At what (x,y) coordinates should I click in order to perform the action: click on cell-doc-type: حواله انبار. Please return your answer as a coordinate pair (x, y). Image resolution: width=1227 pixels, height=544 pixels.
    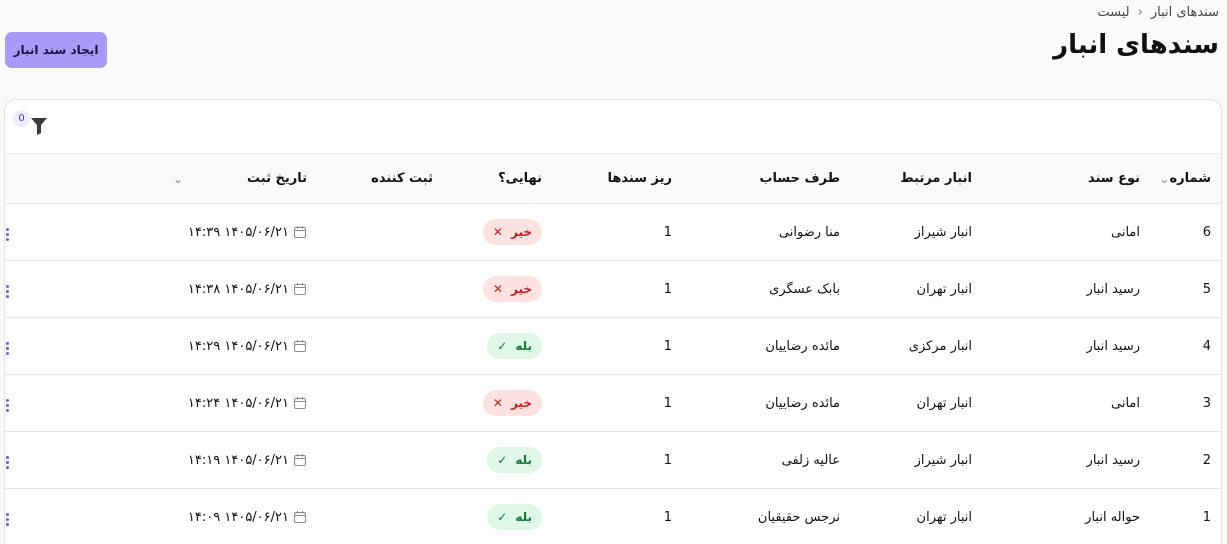
    Looking at the image, I should click on (1112, 517).